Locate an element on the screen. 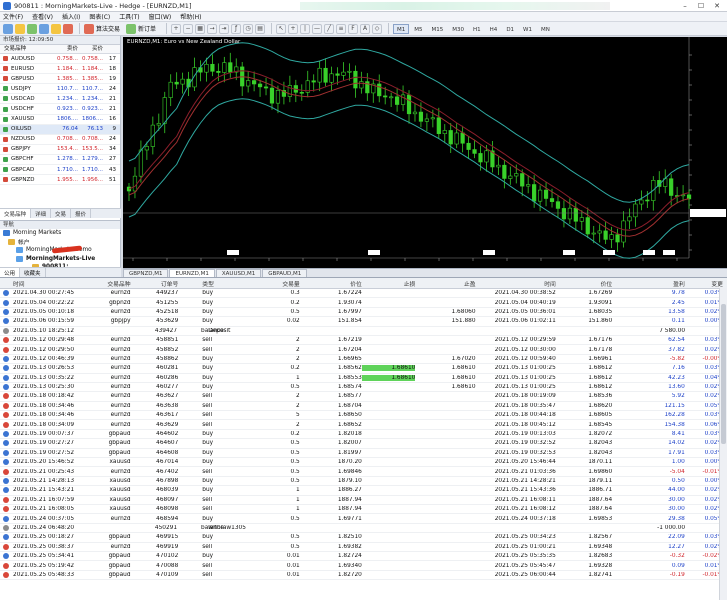  new-order-button: 新订单 is located at coordinates (147, 28).